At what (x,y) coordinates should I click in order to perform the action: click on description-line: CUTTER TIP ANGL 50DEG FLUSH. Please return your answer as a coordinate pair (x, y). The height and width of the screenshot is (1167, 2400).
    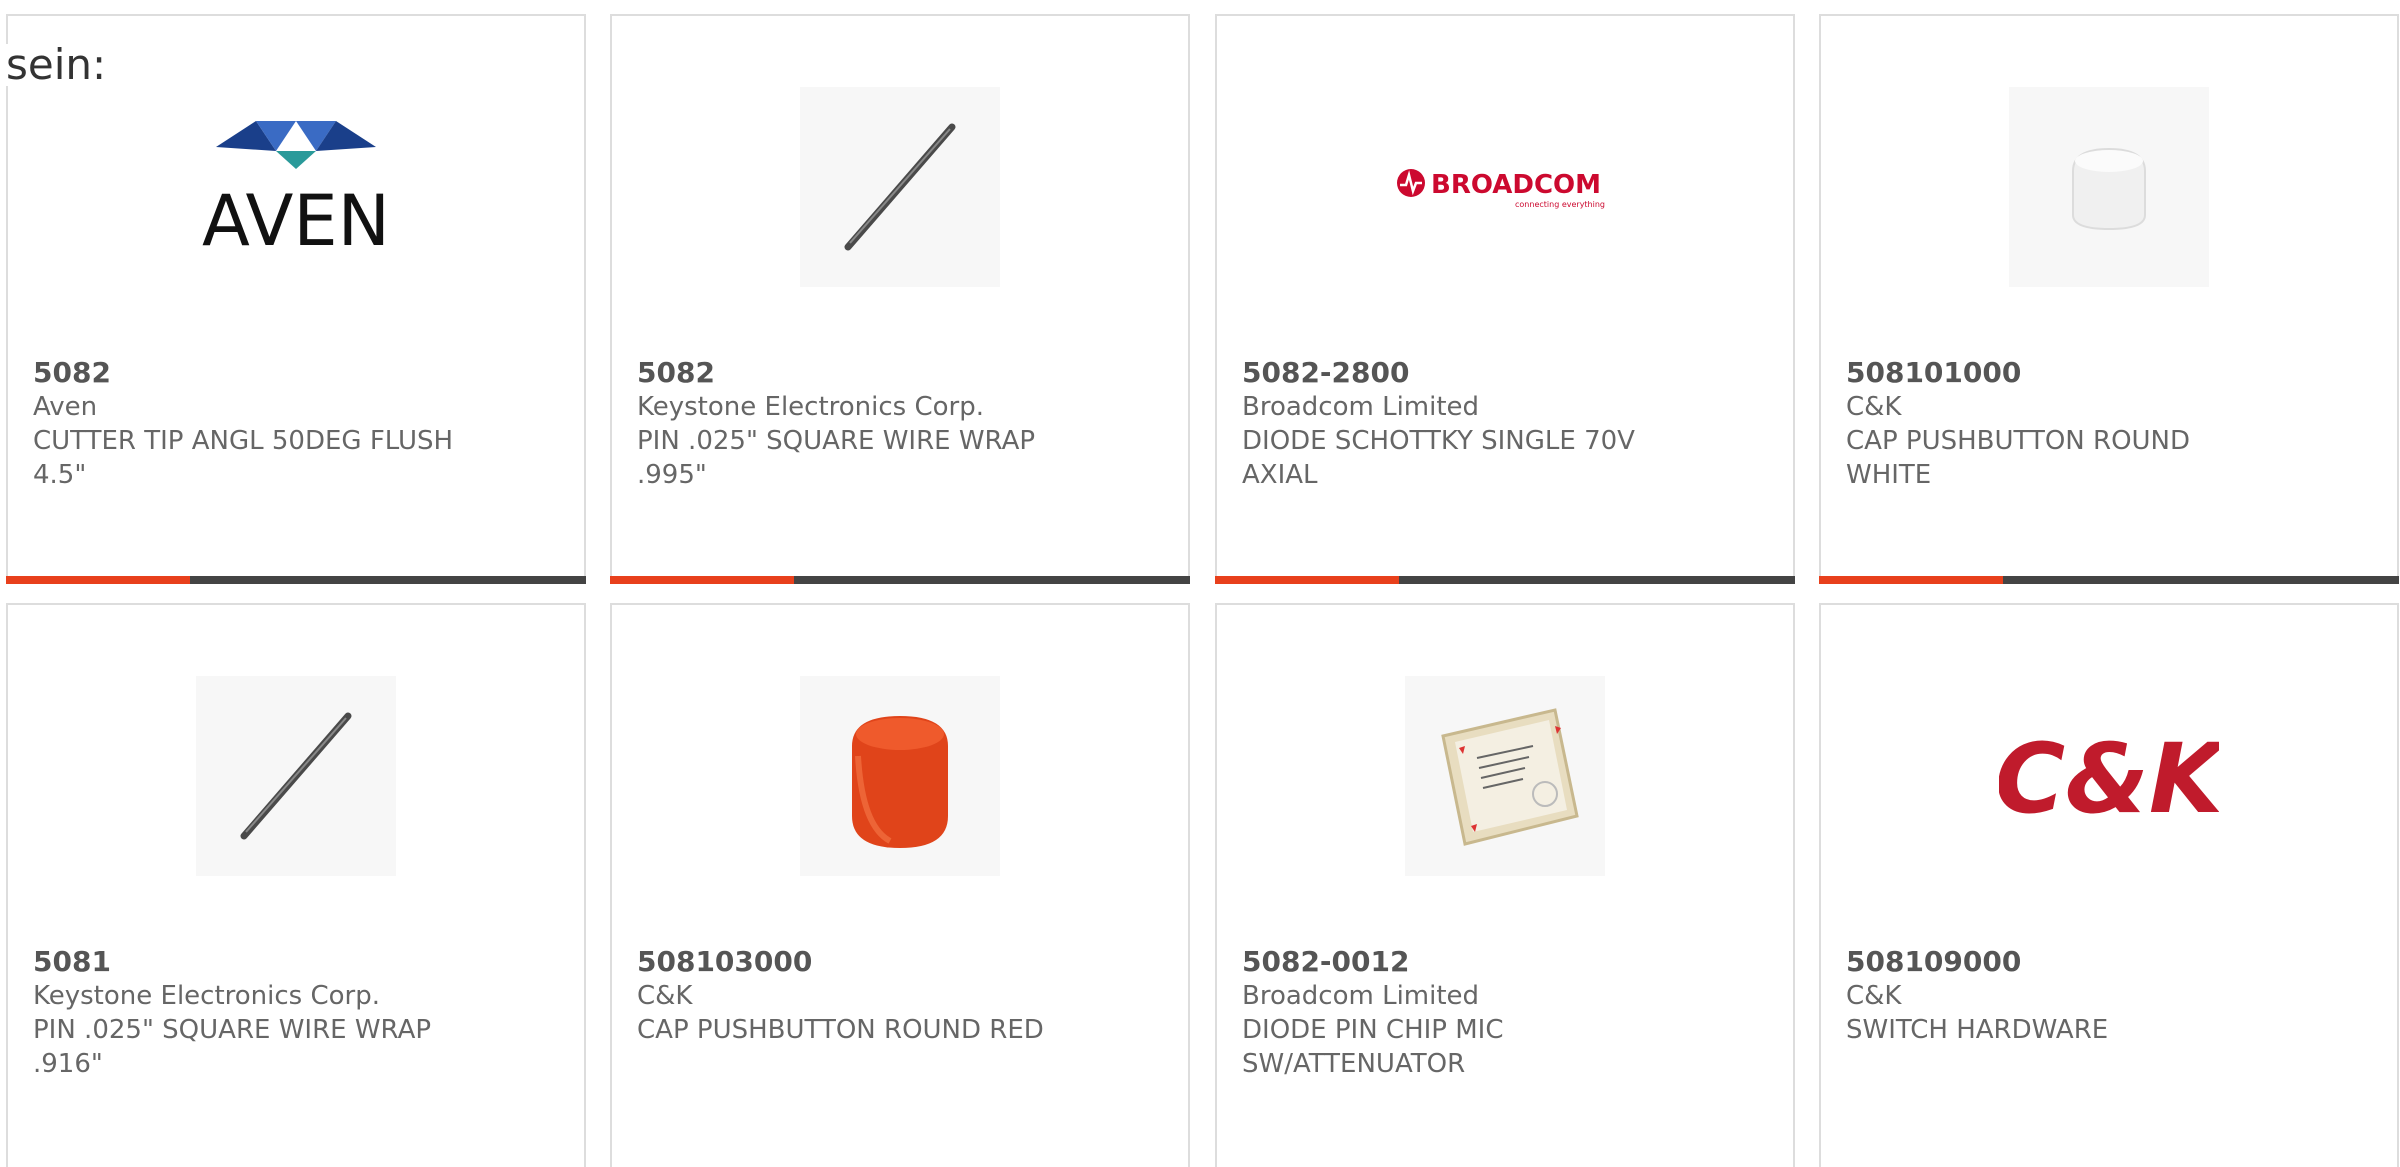
    Looking at the image, I should click on (243, 441).